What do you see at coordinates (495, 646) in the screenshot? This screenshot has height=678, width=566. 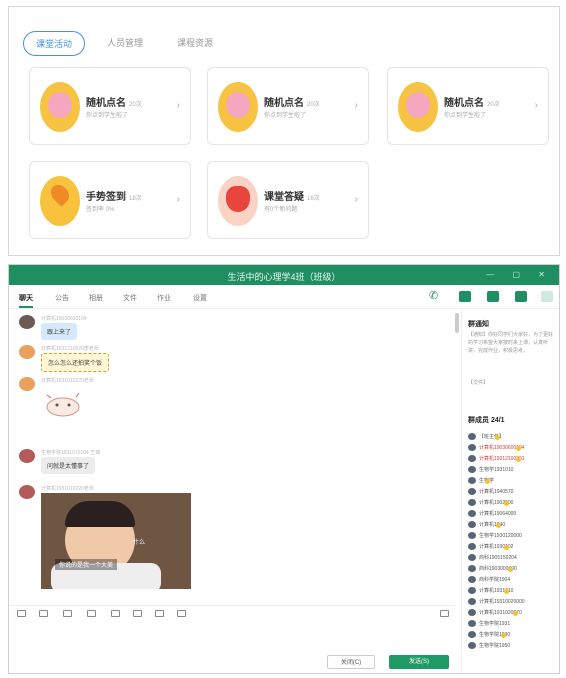 I see `member-name: 生物学院1950` at bounding box center [495, 646].